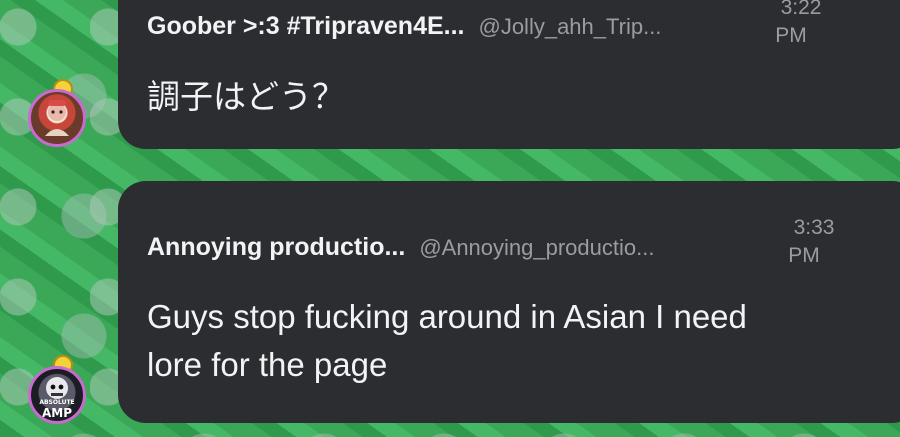 The height and width of the screenshot is (437, 900). I want to click on message-text: 調子はどう？, so click(246, 96).